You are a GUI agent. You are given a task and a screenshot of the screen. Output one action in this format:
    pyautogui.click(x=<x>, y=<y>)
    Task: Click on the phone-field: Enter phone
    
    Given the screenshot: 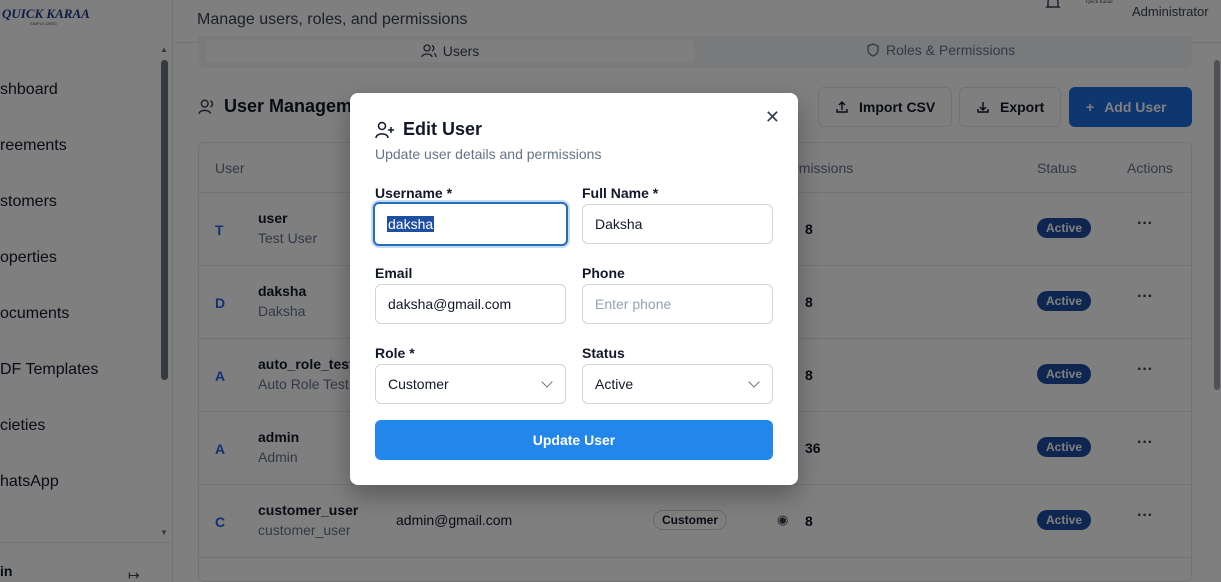 What is the action you would take?
    pyautogui.click(x=677, y=304)
    